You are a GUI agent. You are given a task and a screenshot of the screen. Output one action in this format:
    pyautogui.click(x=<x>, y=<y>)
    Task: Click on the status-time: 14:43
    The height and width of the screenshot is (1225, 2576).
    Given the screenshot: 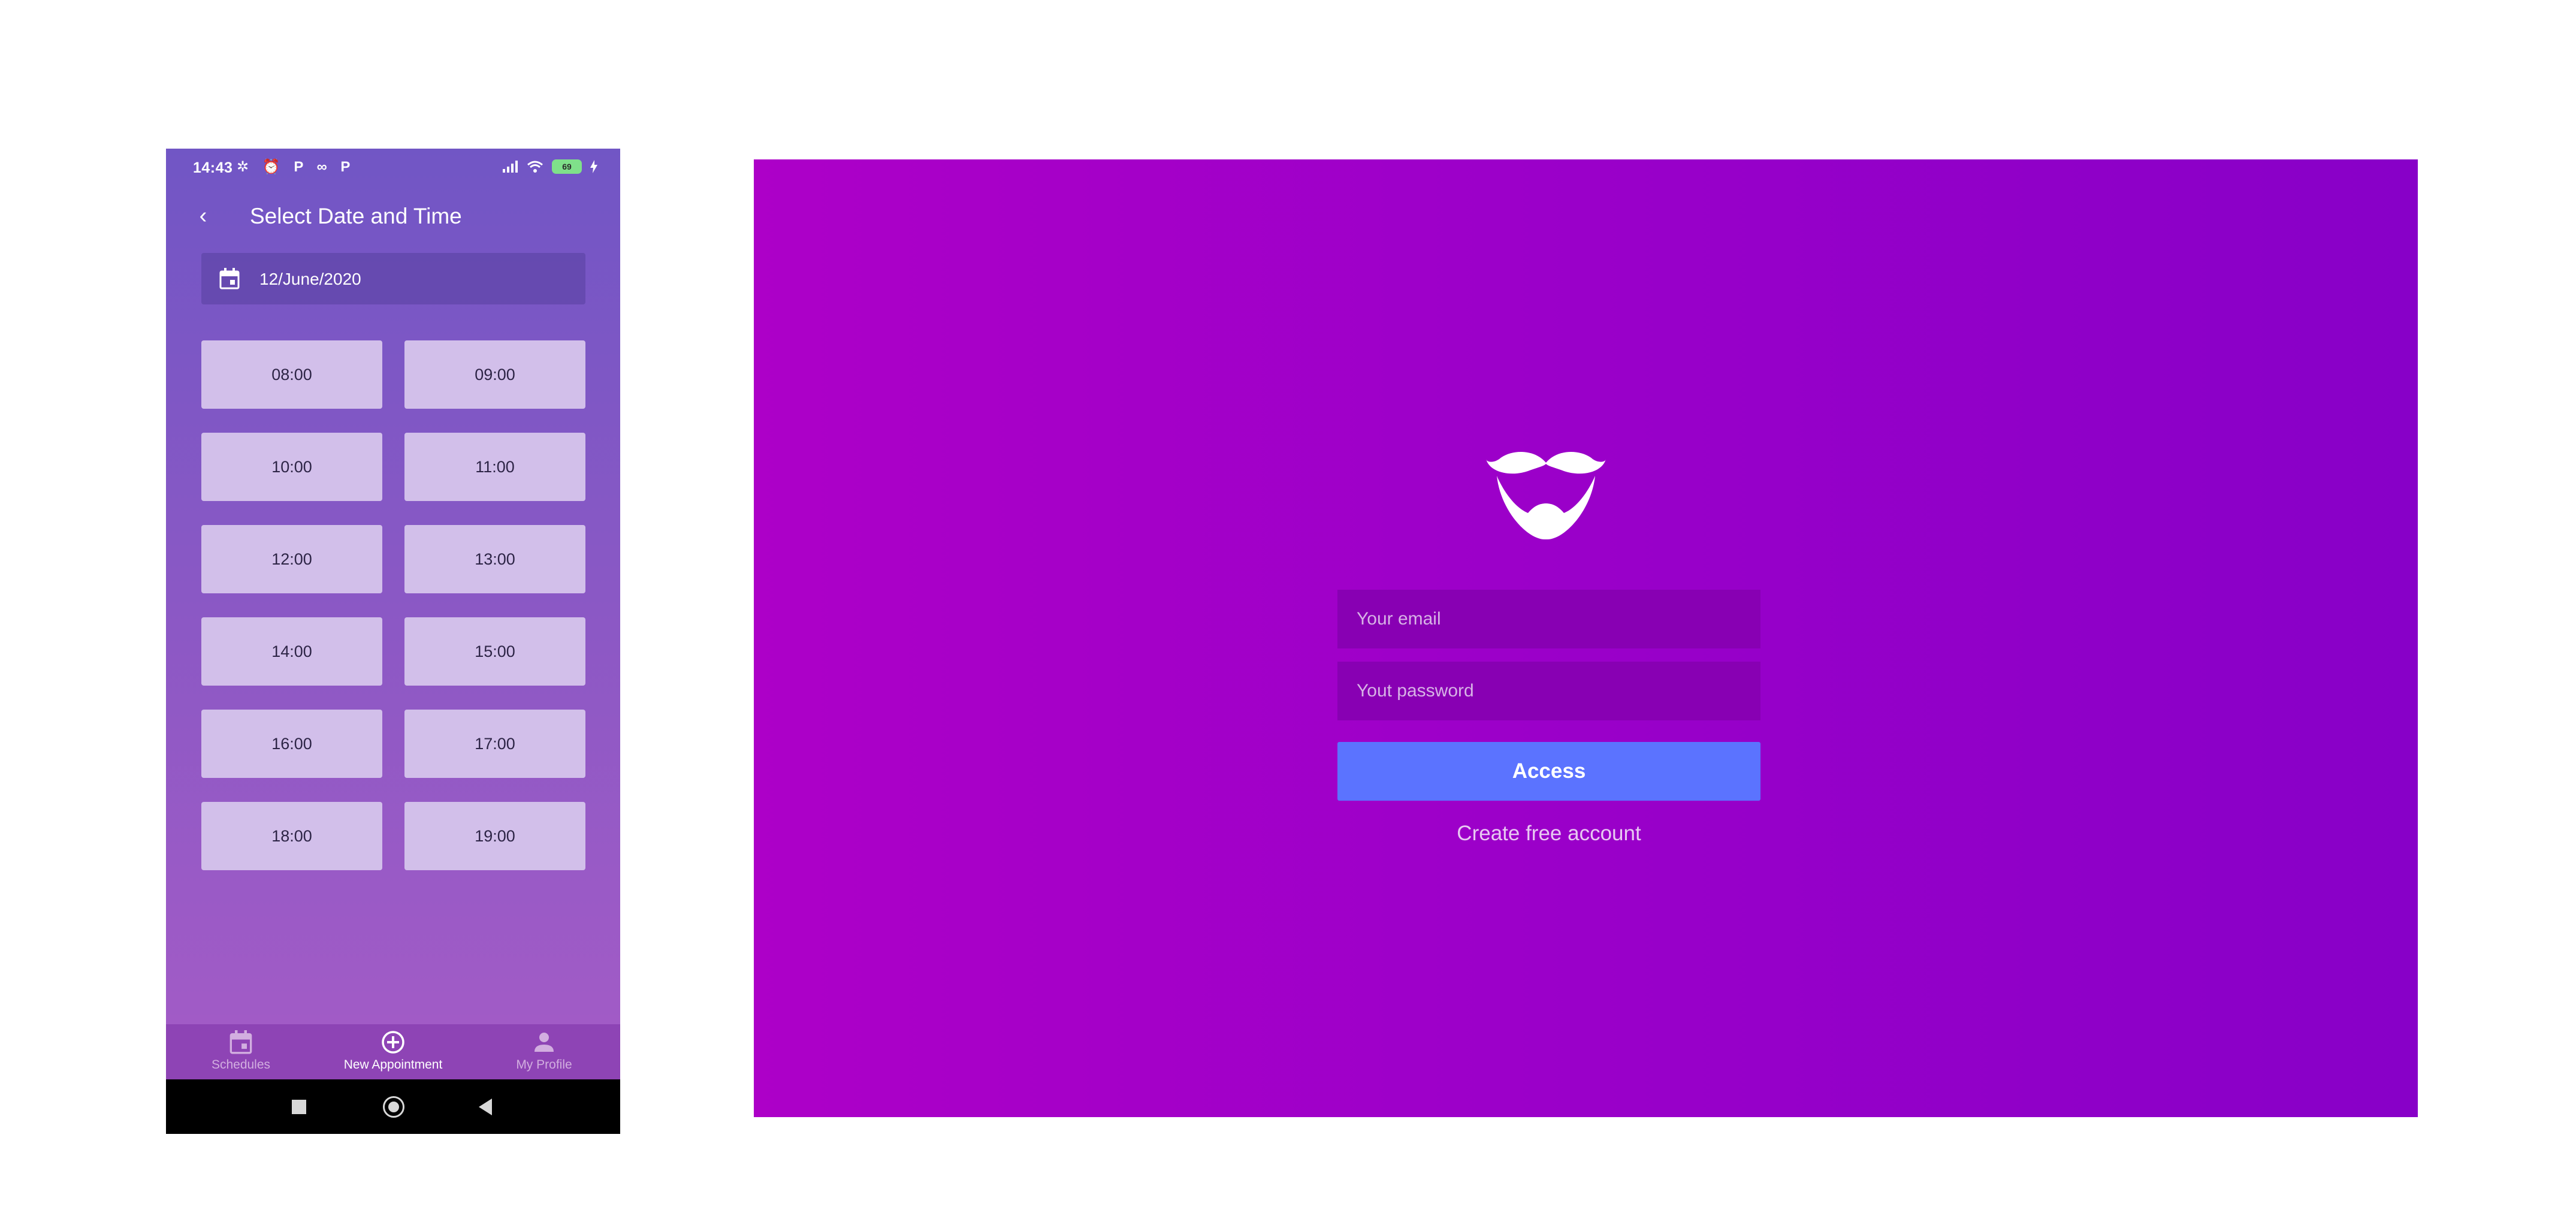 What is the action you would take?
    pyautogui.click(x=213, y=167)
    